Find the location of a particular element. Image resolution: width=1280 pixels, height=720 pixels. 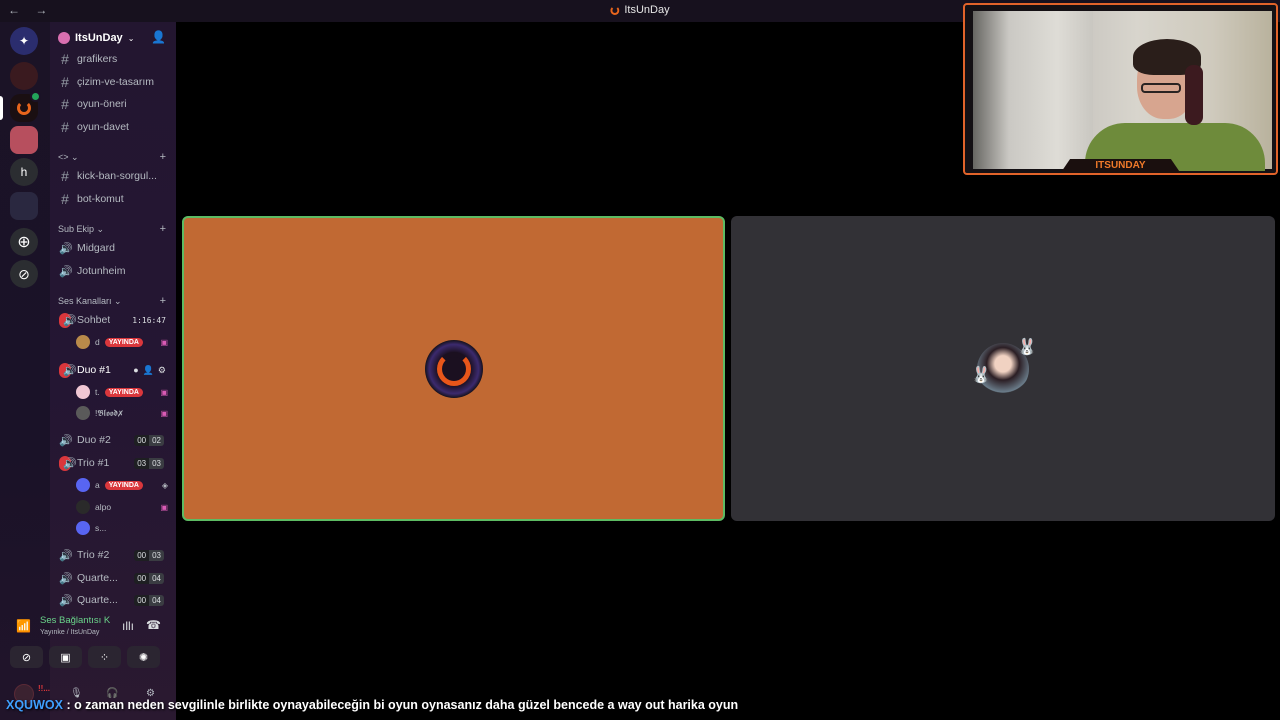

camera-off-button: ⊘ is located at coordinates (26, 657).